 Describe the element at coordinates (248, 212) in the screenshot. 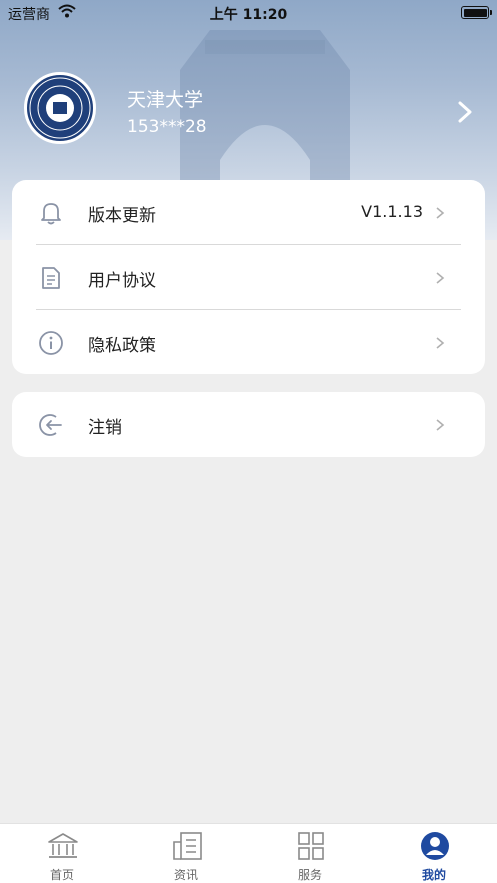

I see `menu-item-version-update: 版本更新 V1.1.13` at that location.